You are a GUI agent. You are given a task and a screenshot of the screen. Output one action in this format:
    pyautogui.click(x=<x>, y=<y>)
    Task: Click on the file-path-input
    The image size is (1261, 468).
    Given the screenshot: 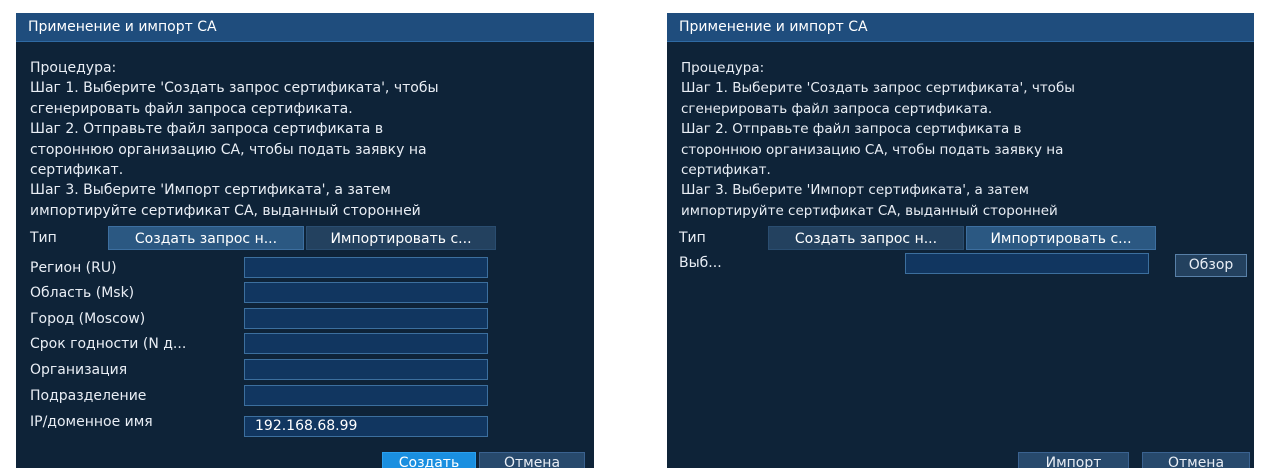 What is the action you would take?
    pyautogui.click(x=1027, y=263)
    